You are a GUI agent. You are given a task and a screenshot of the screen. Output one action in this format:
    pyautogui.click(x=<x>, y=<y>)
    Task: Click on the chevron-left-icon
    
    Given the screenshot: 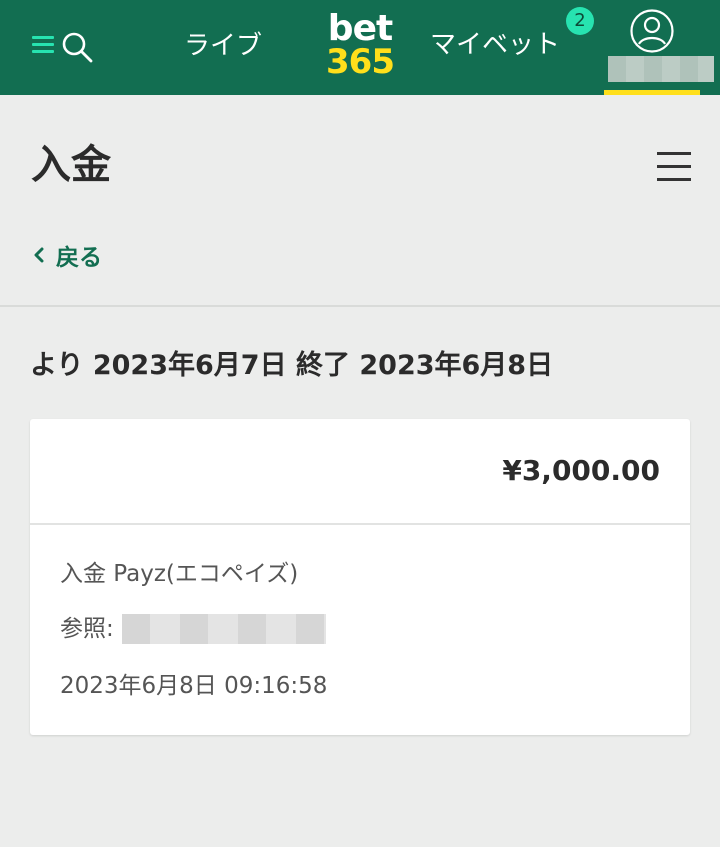 What is the action you would take?
    pyautogui.click(x=39, y=255)
    